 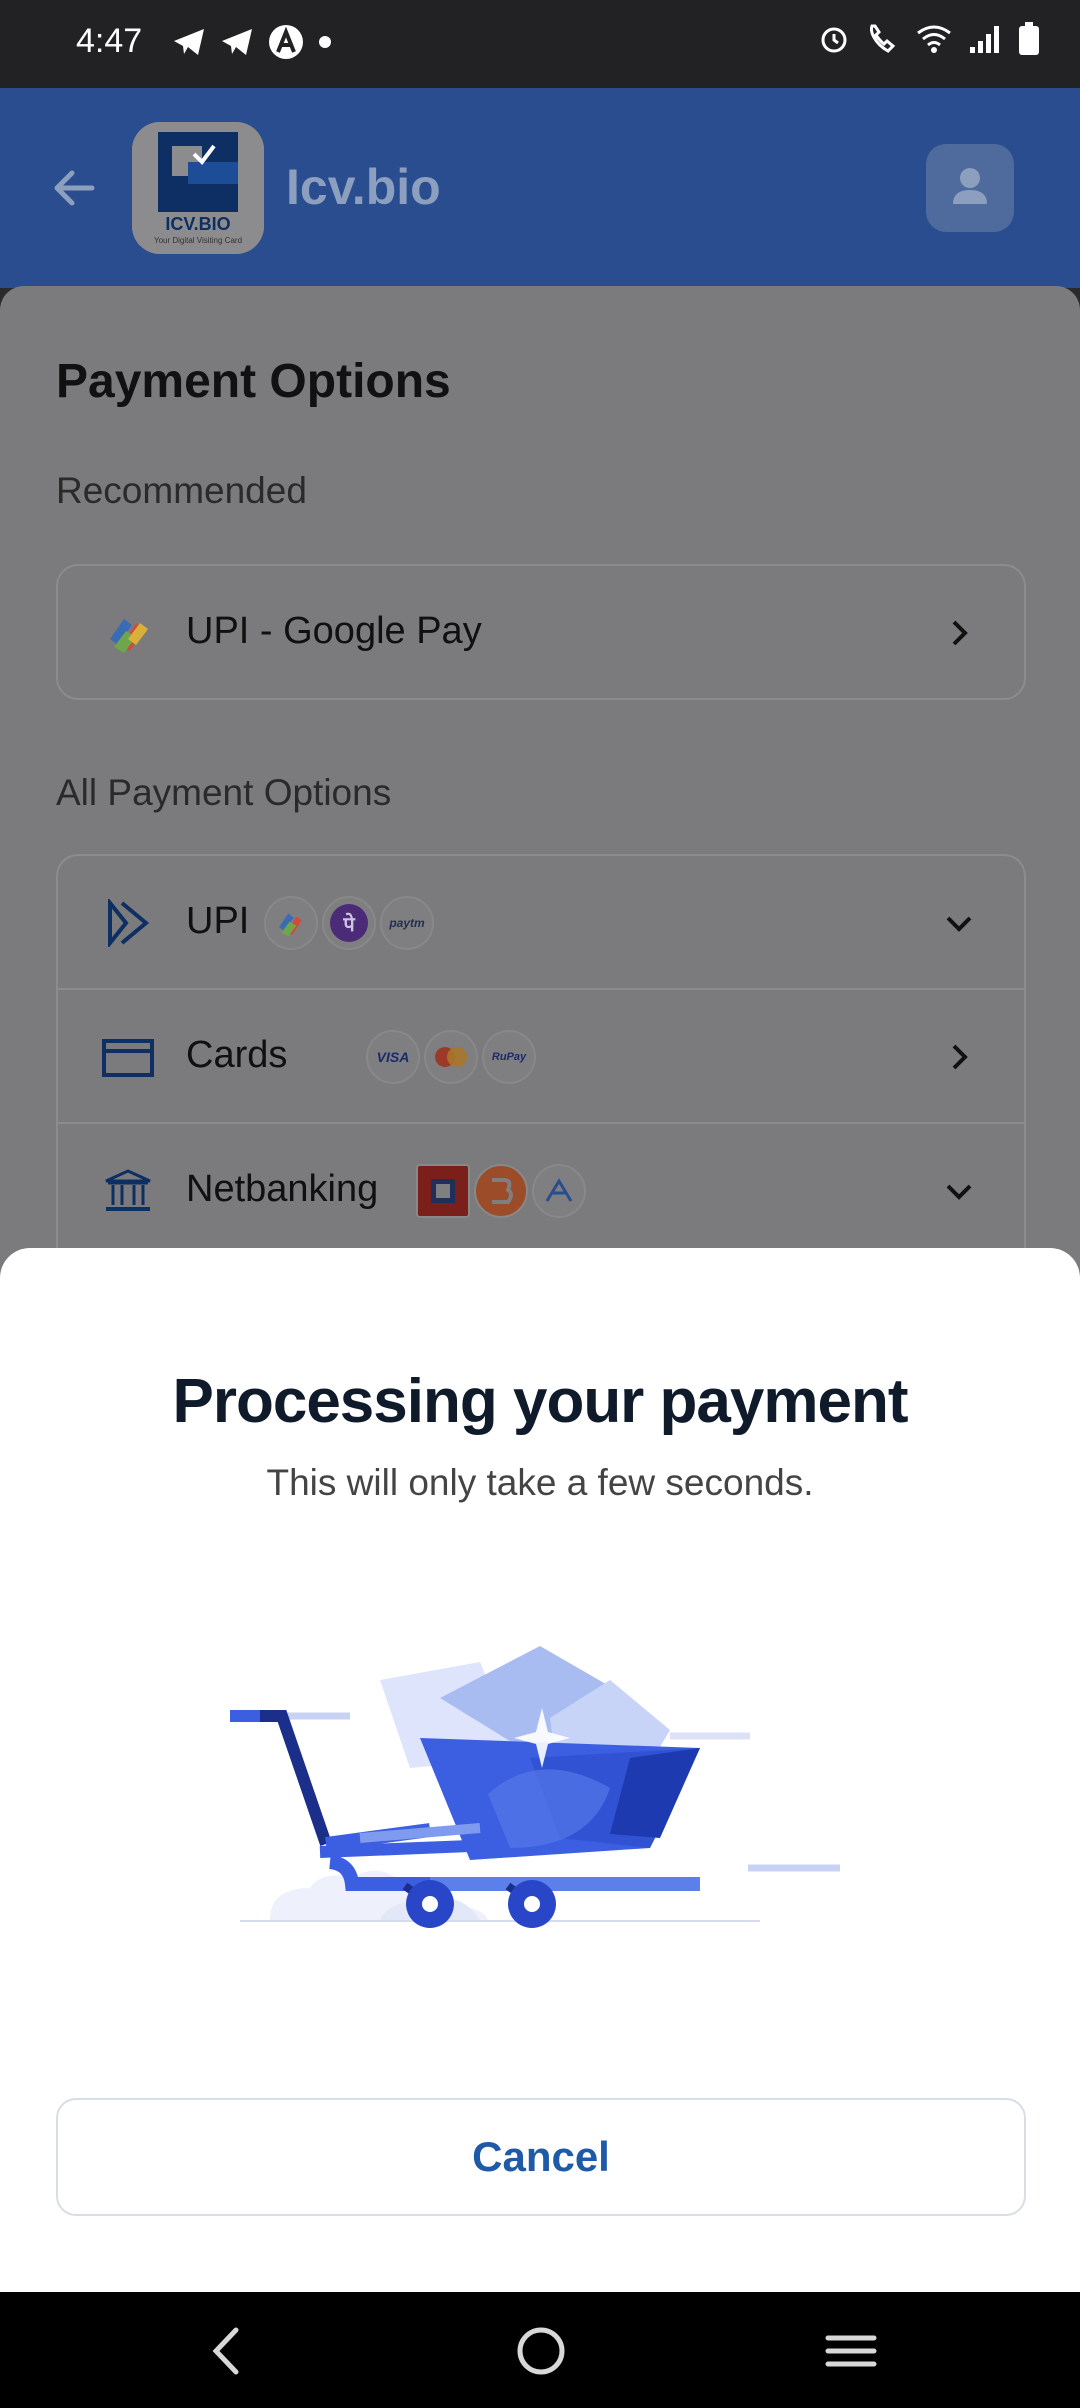 I want to click on recommended-option-label: UPI - Google Pay, so click(x=334, y=631).